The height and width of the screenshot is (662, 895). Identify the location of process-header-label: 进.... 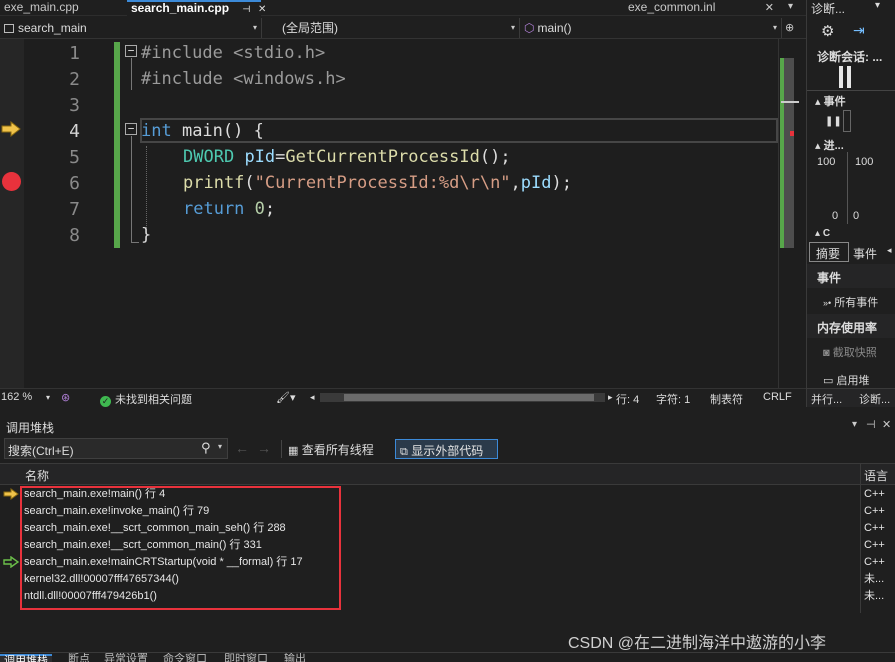
(833, 146).